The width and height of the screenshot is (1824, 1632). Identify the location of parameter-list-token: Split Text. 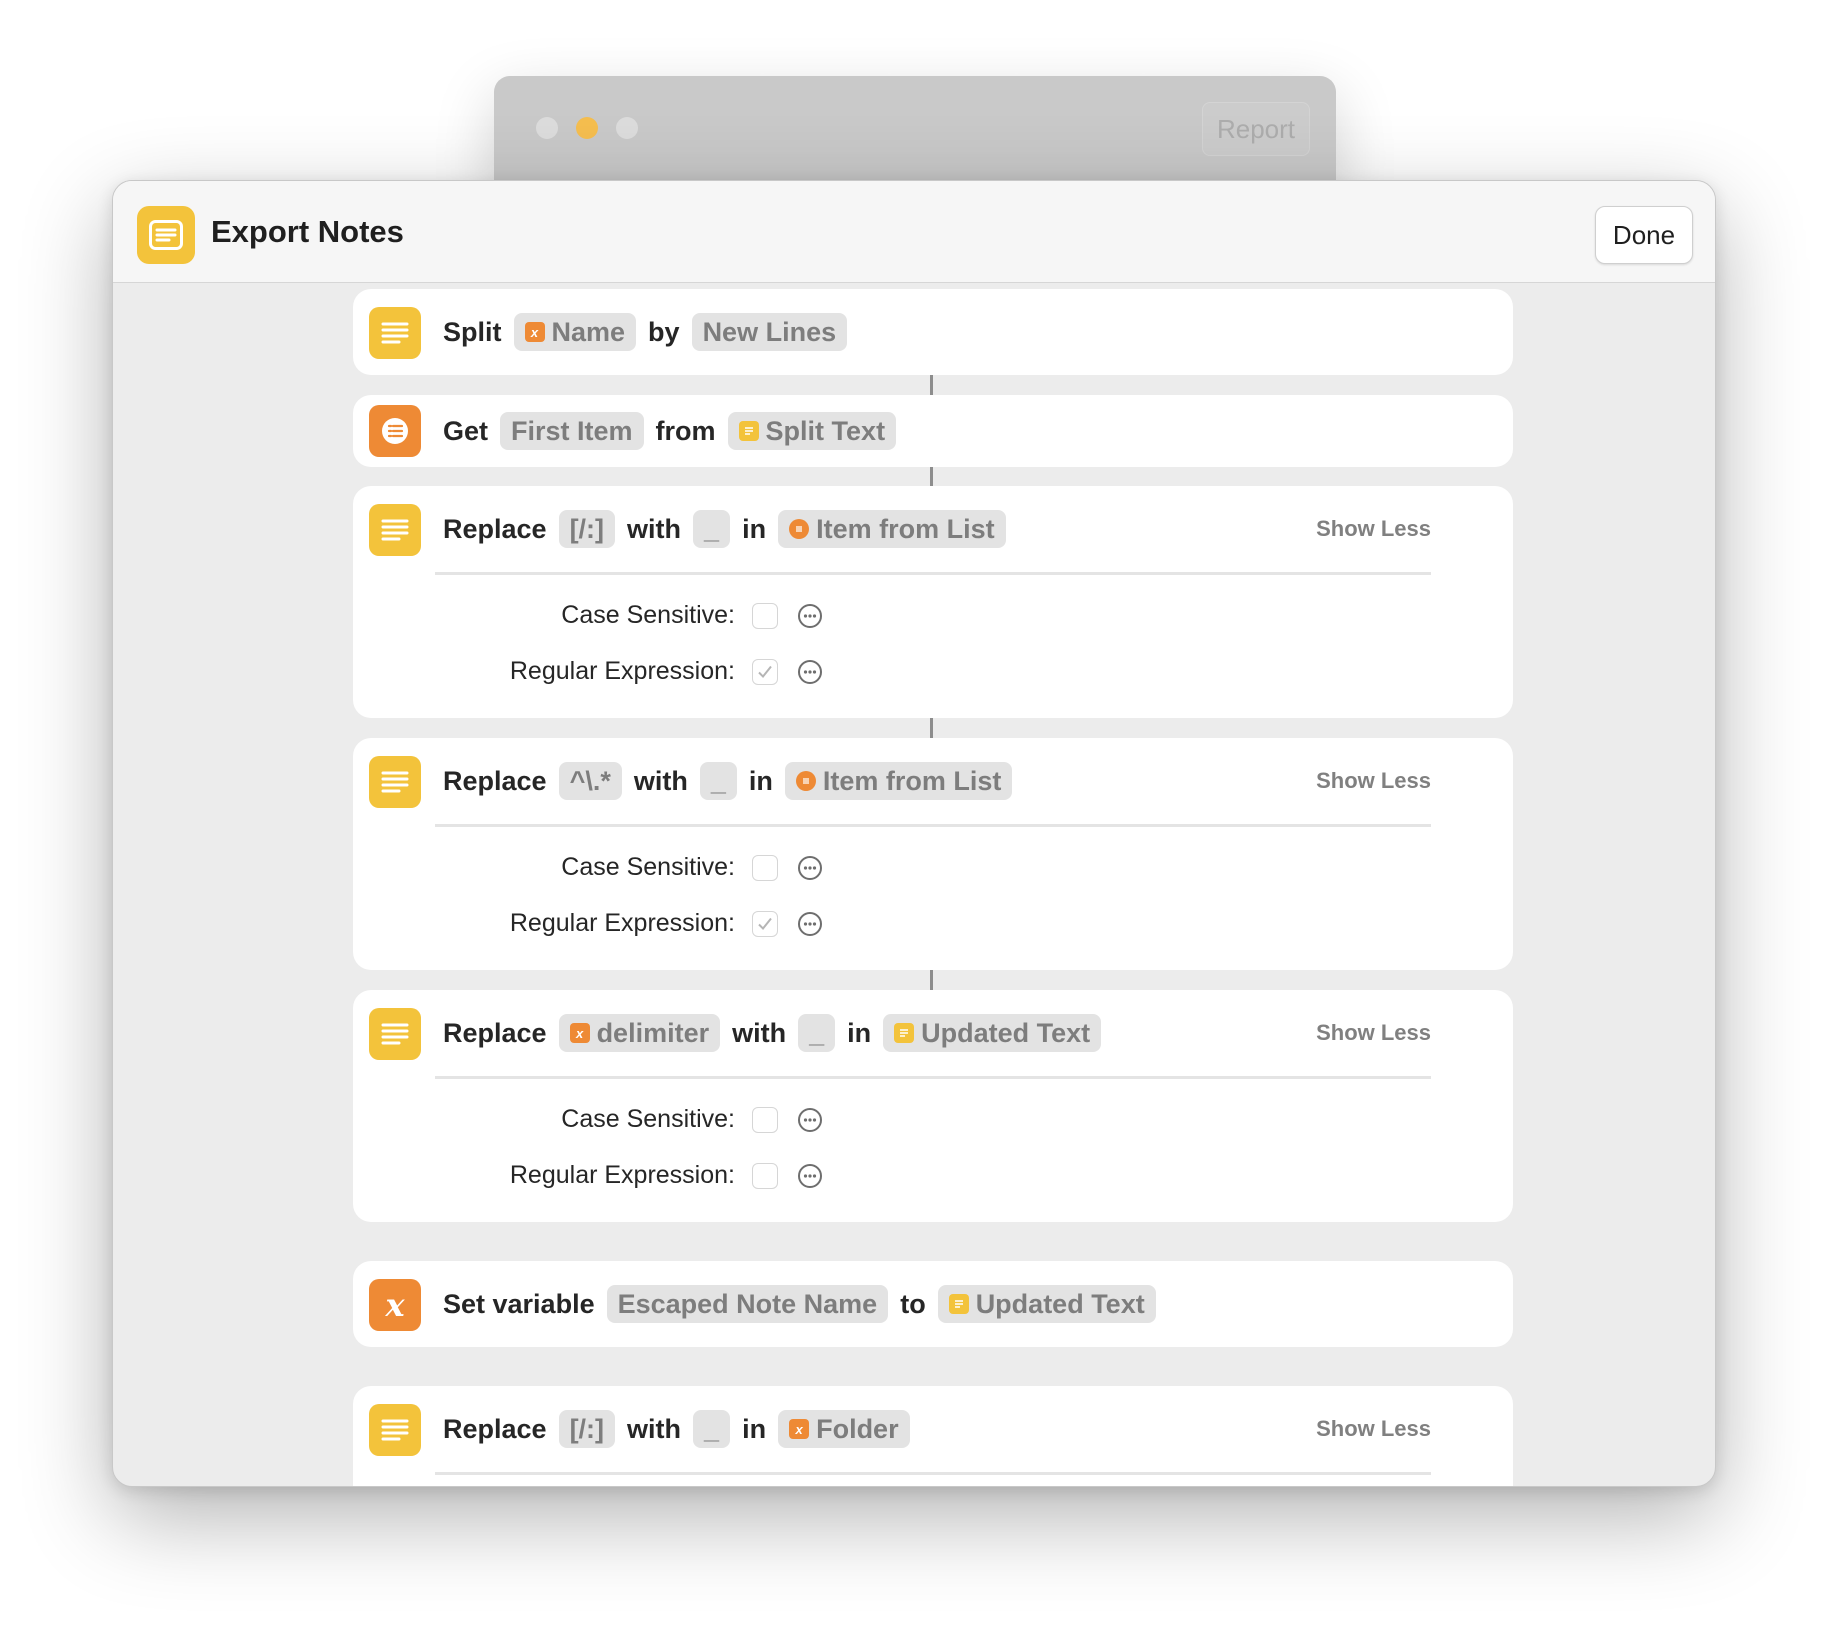
(812, 431).